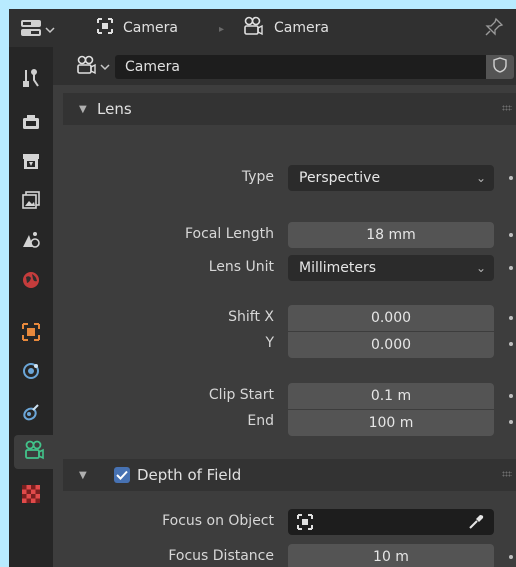  I want to click on datablock-name-field: Camera, so click(300, 67).